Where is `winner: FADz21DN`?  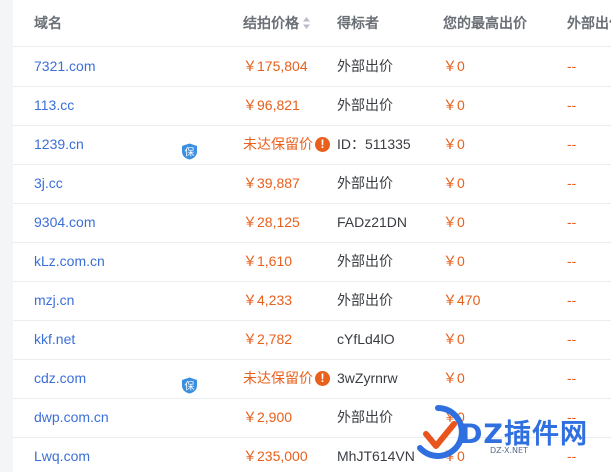
winner: FADz21DN is located at coordinates (372, 222).